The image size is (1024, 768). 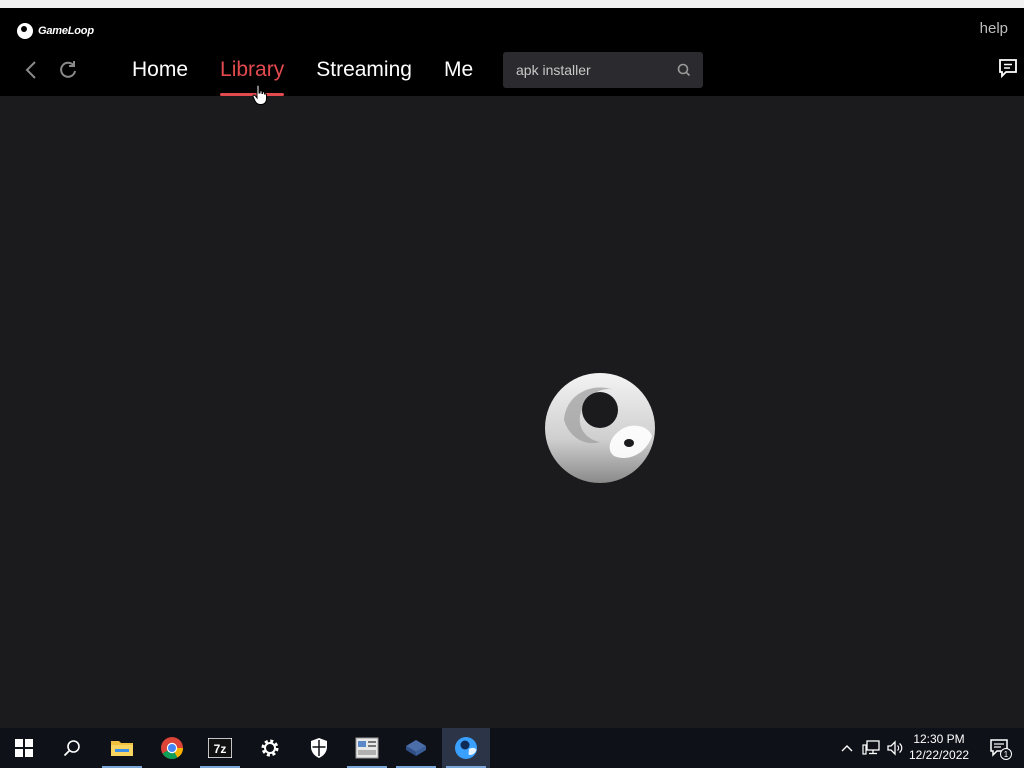 I want to click on taskbar-chrome, so click(x=172, y=748).